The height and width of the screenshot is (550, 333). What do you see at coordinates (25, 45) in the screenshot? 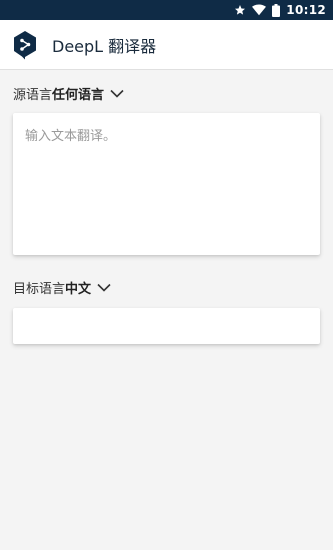
I see `deepl-logo-icon` at bounding box center [25, 45].